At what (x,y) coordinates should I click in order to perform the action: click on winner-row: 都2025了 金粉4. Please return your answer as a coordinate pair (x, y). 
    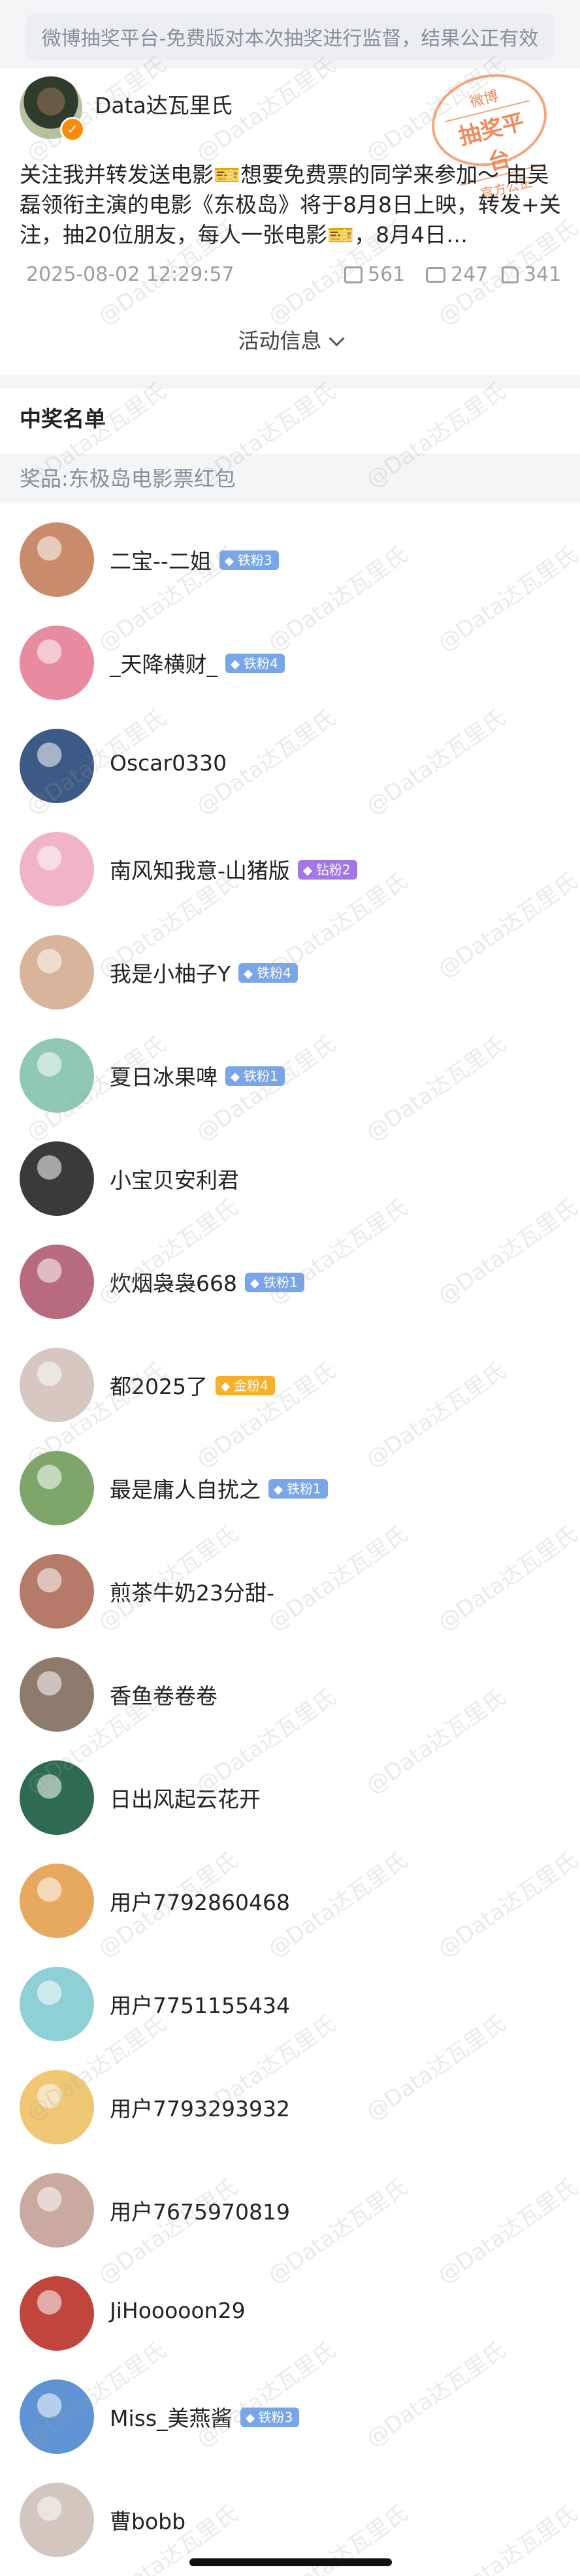
    Looking at the image, I should click on (290, 1385).